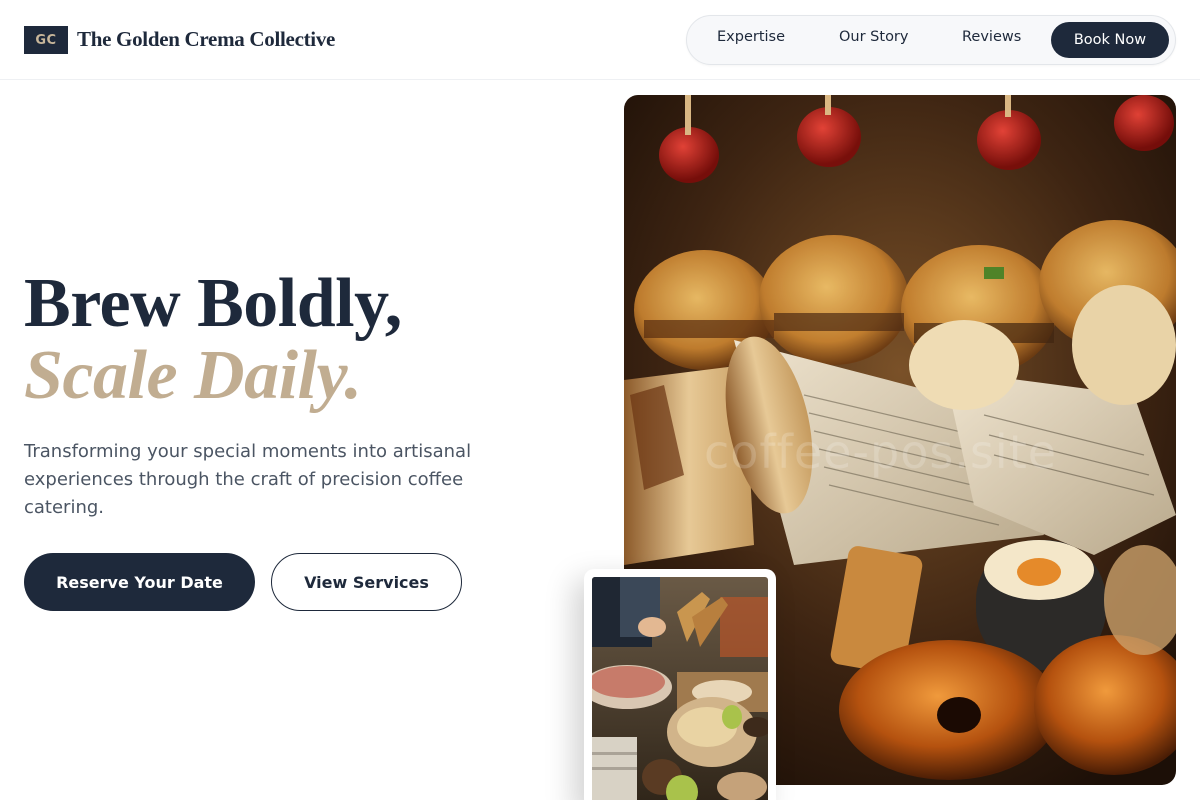 This screenshot has width=1200, height=800. Describe the element at coordinates (193, 375) in the screenshot. I see `hero-title-line2: Scale Daily.` at that location.